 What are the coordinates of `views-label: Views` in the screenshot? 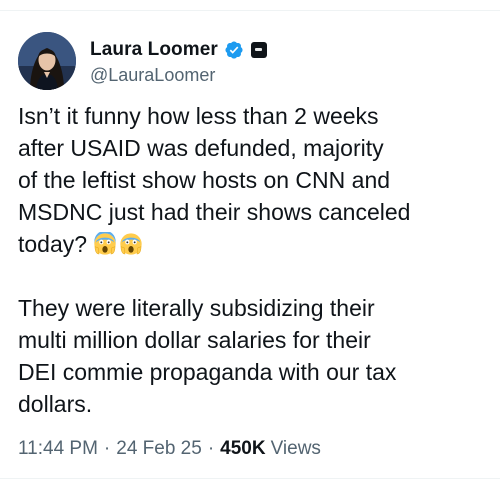 It's located at (295, 448).